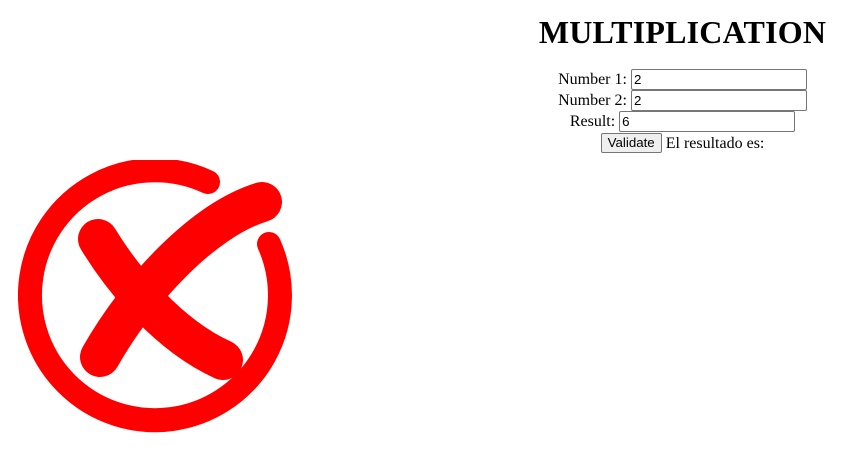 The image size is (865, 465). Describe the element at coordinates (718, 100) in the screenshot. I see `number2-input` at that location.